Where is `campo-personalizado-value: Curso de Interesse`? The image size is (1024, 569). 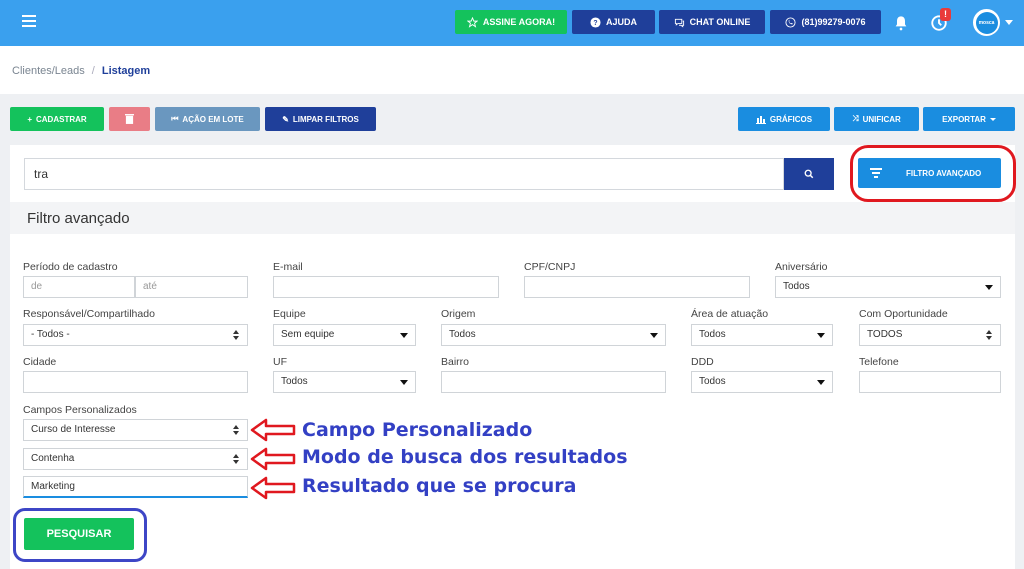
campo-personalizado-value: Curso de Interesse is located at coordinates (73, 429).